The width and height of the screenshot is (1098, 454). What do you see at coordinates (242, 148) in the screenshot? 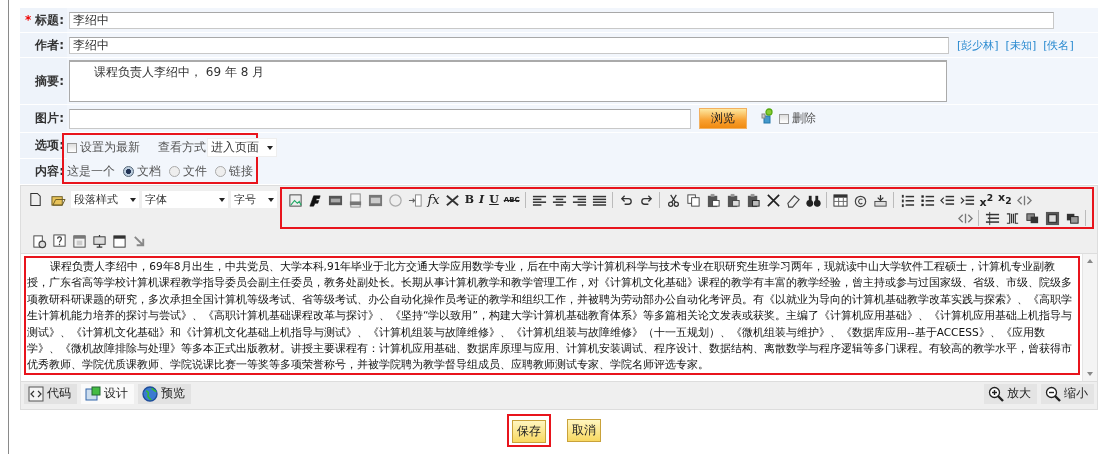
I see `view-mode-select: 进入页面` at bounding box center [242, 148].